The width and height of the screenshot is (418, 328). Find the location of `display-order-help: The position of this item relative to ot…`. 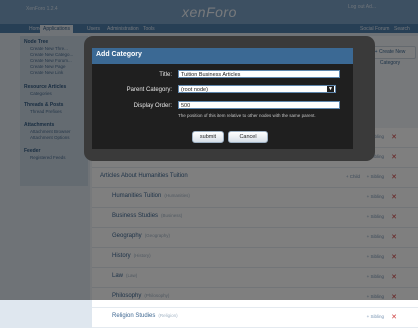

display-order-help: The position of this item relative to ot… is located at coordinates (247, 115).